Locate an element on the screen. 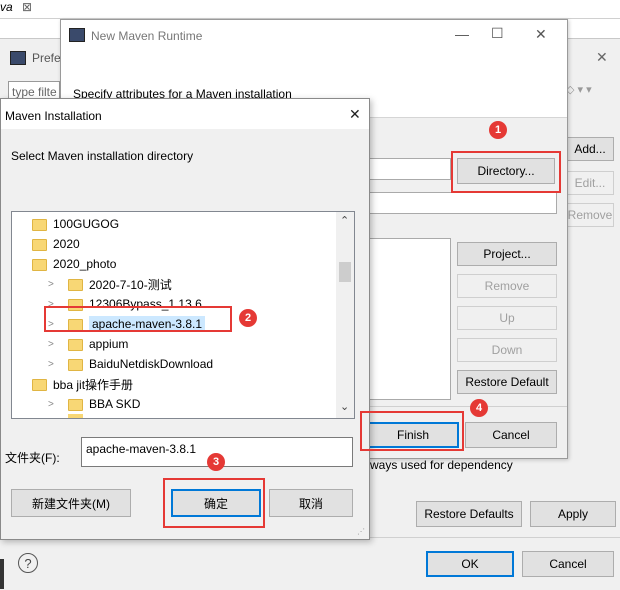 This screenshot has width=620, height=590. highlight-apache-maven-row is located at coordinates (138, 319).